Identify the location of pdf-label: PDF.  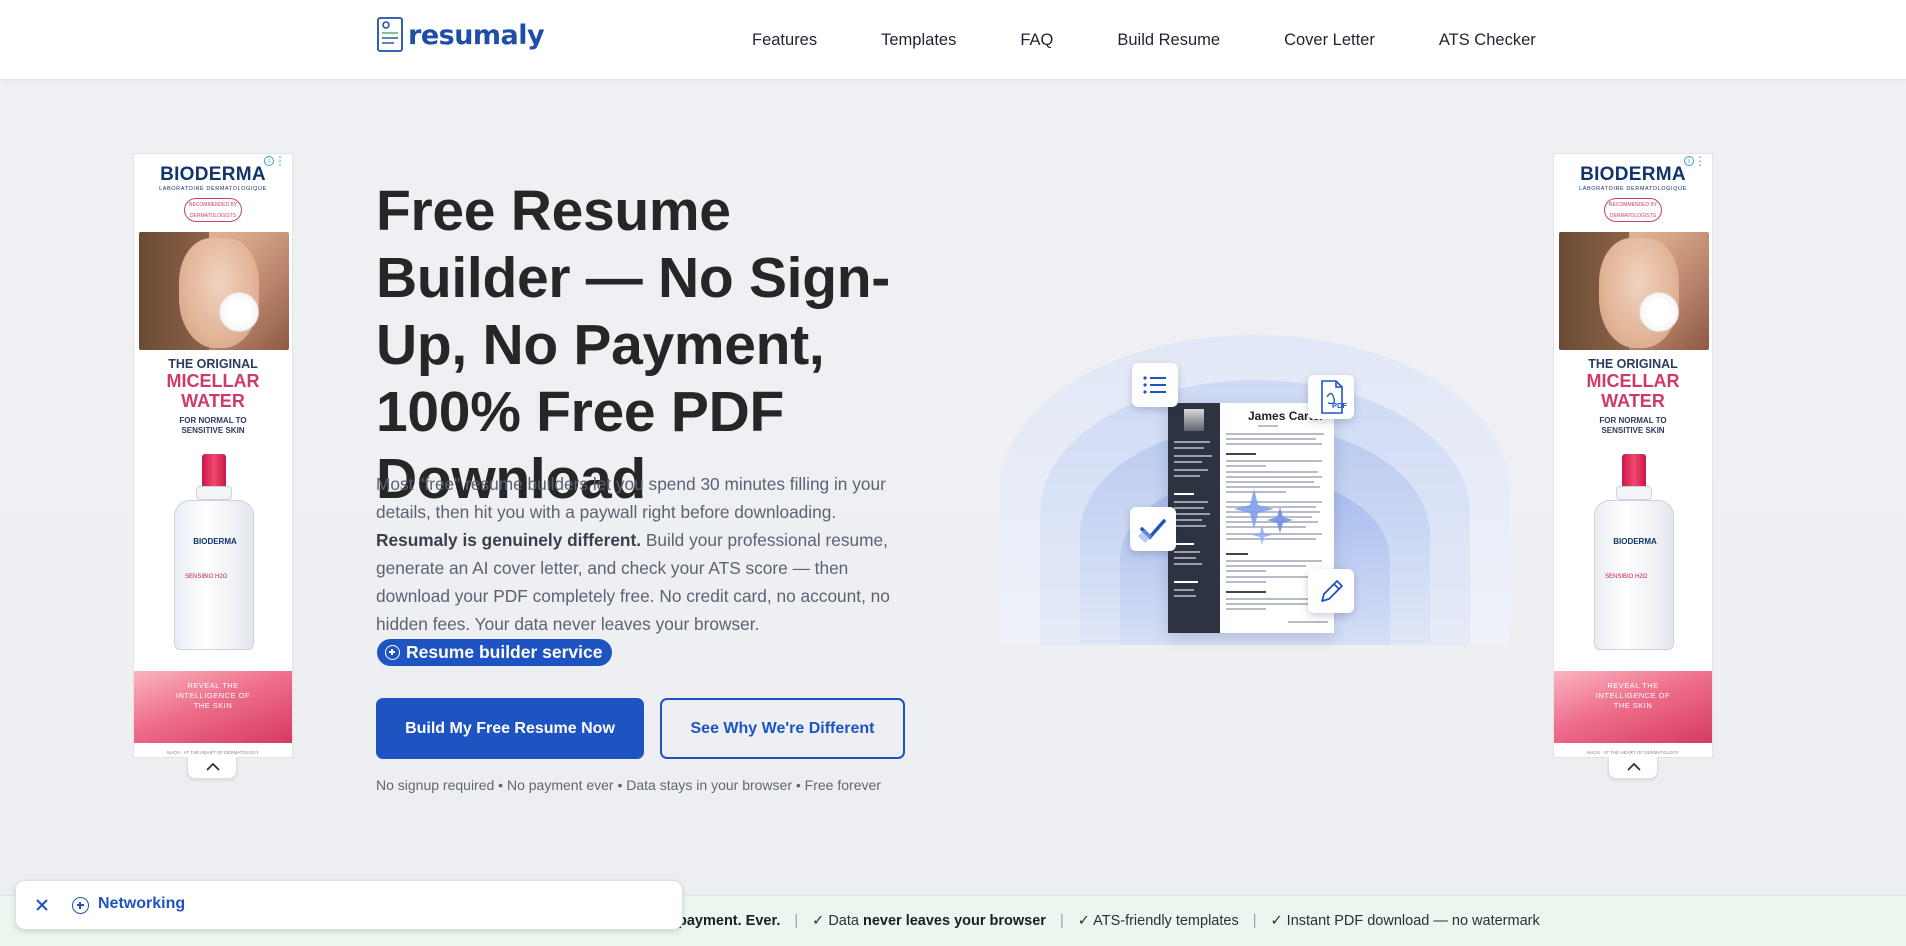
(1339, 405).